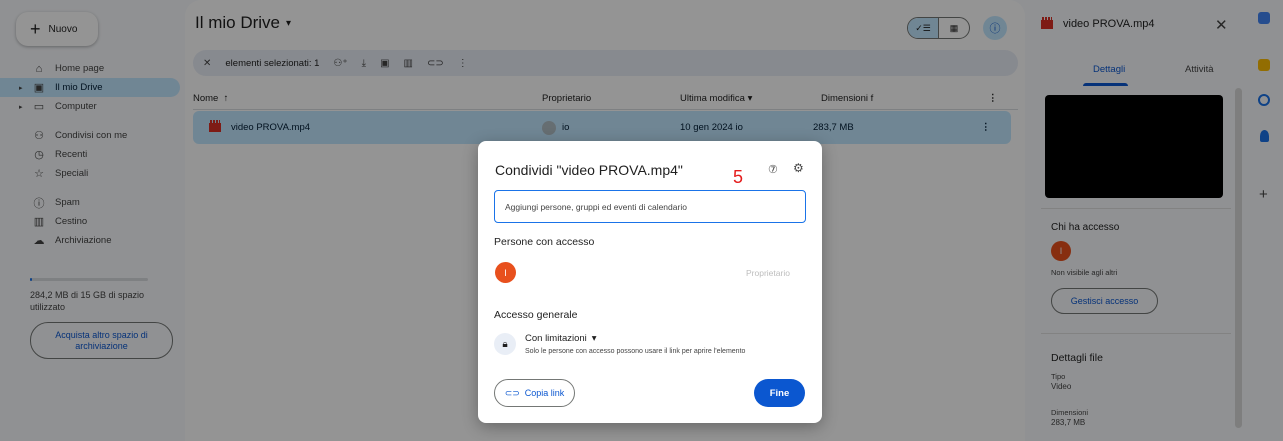  What do you see at coordinates (556, 338) in the screenshot?
I see `restriction-label: Con limitazioni` at bounding box center [556, 338].